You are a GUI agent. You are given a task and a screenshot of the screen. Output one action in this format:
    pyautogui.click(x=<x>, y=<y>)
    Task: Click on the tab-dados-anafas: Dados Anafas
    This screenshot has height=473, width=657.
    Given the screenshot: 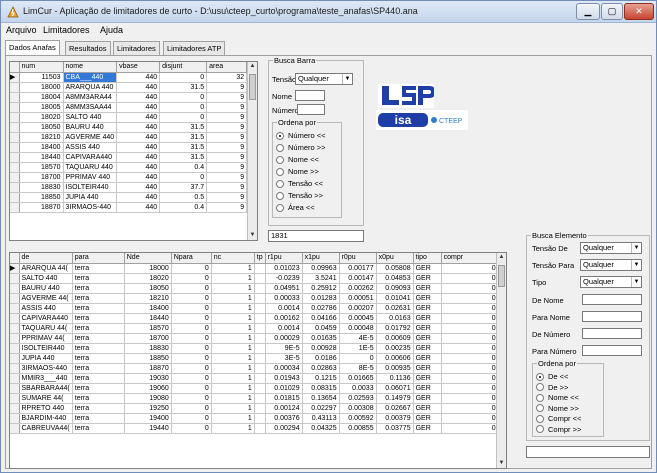 What is the action you would take?
    pyautogui.click(x=32, y=47)
    